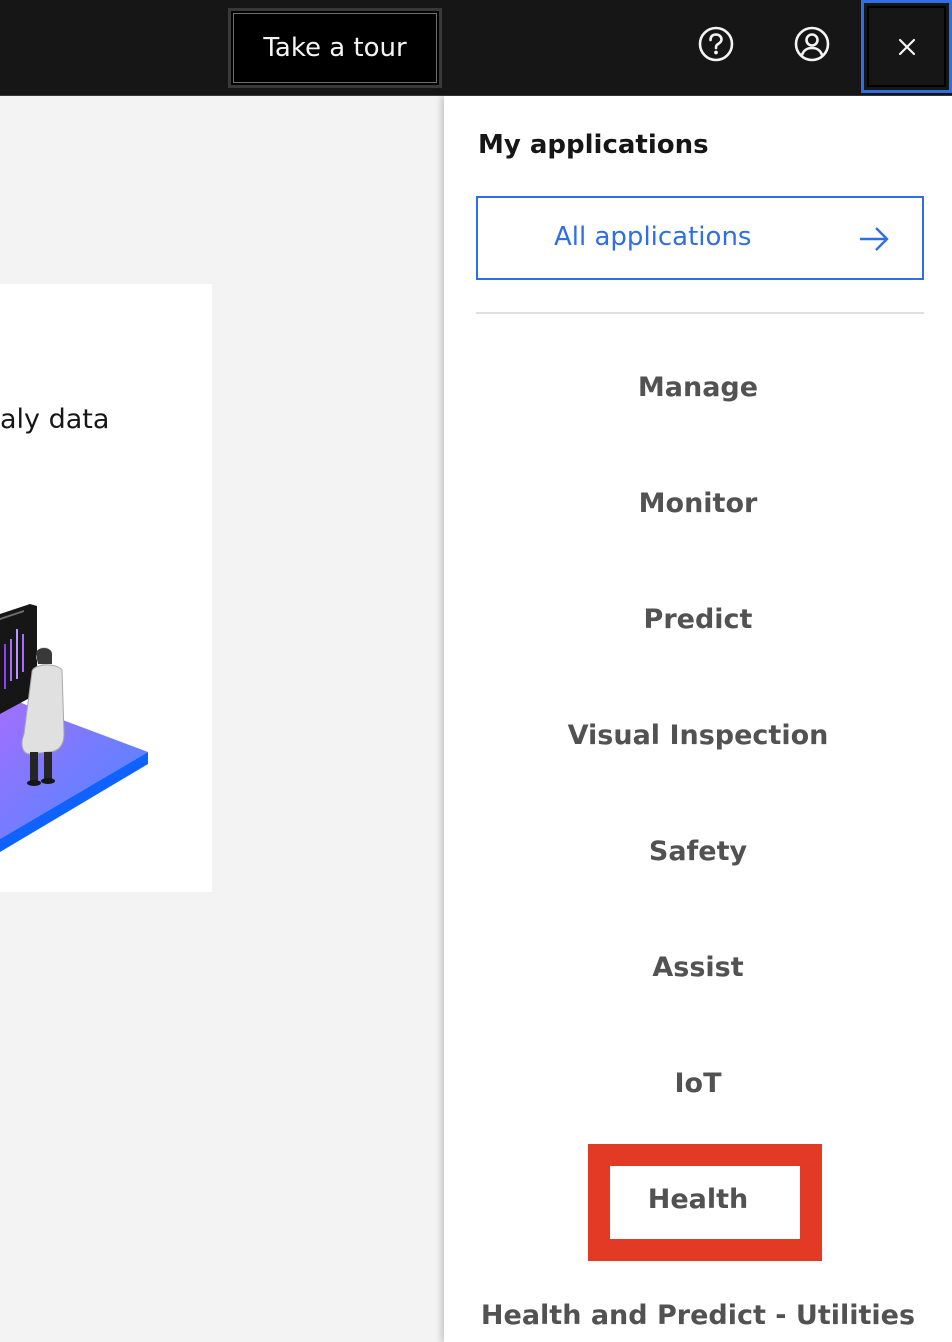 This screenshot has height=1342, width=952. I want to click on close-icon, so click(906, 46).